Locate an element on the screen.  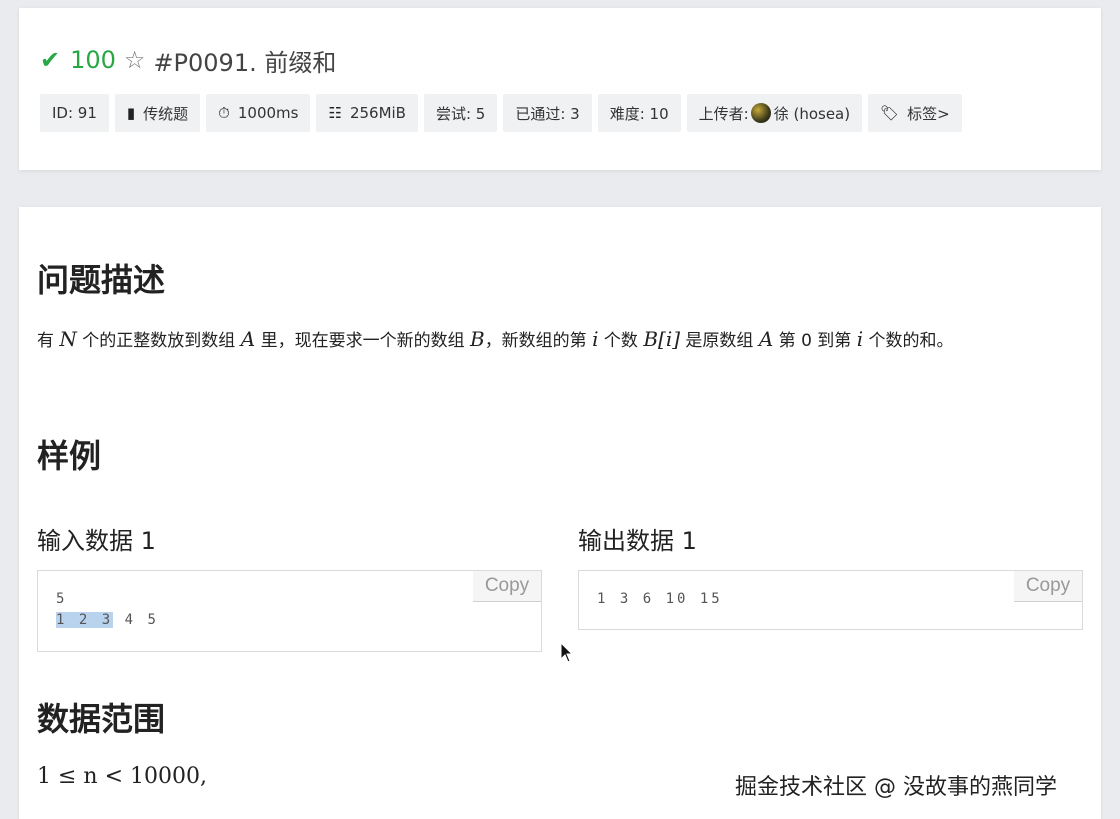
check-icon: ✔ is located at coordinates (50, 60).